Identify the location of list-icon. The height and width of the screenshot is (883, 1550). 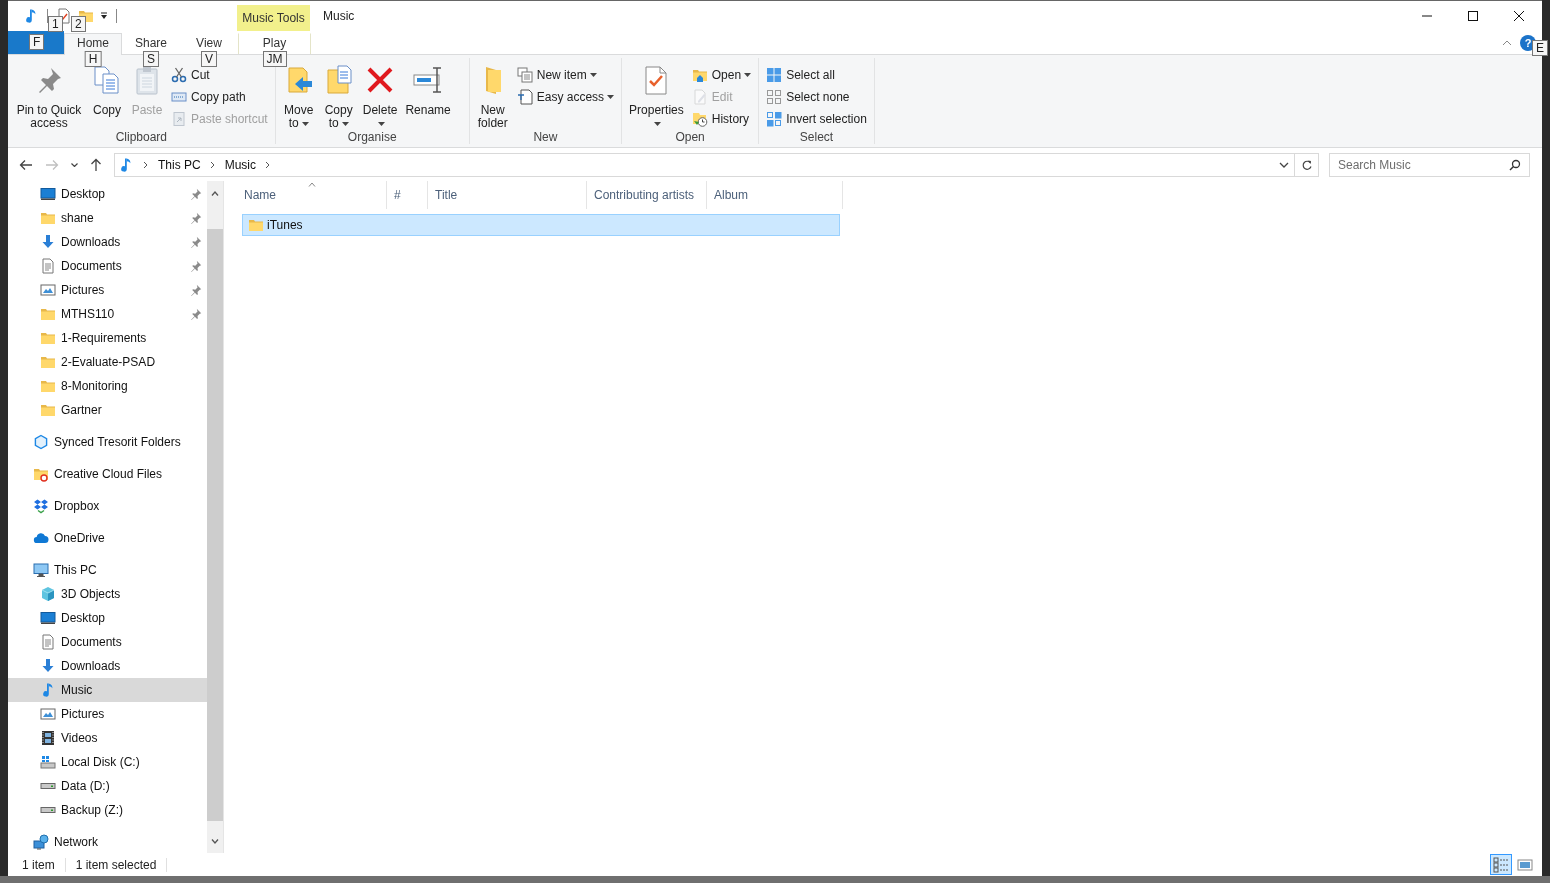
(1501, 864).